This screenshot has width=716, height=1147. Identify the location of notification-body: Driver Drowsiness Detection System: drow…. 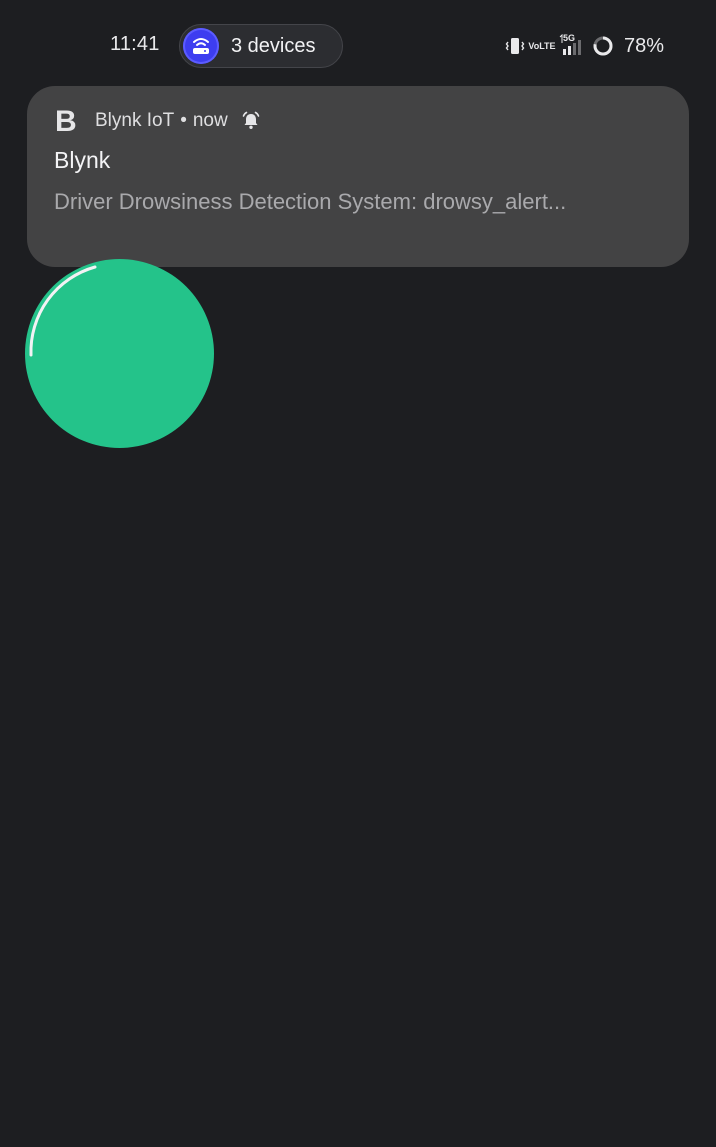
(310, 201).